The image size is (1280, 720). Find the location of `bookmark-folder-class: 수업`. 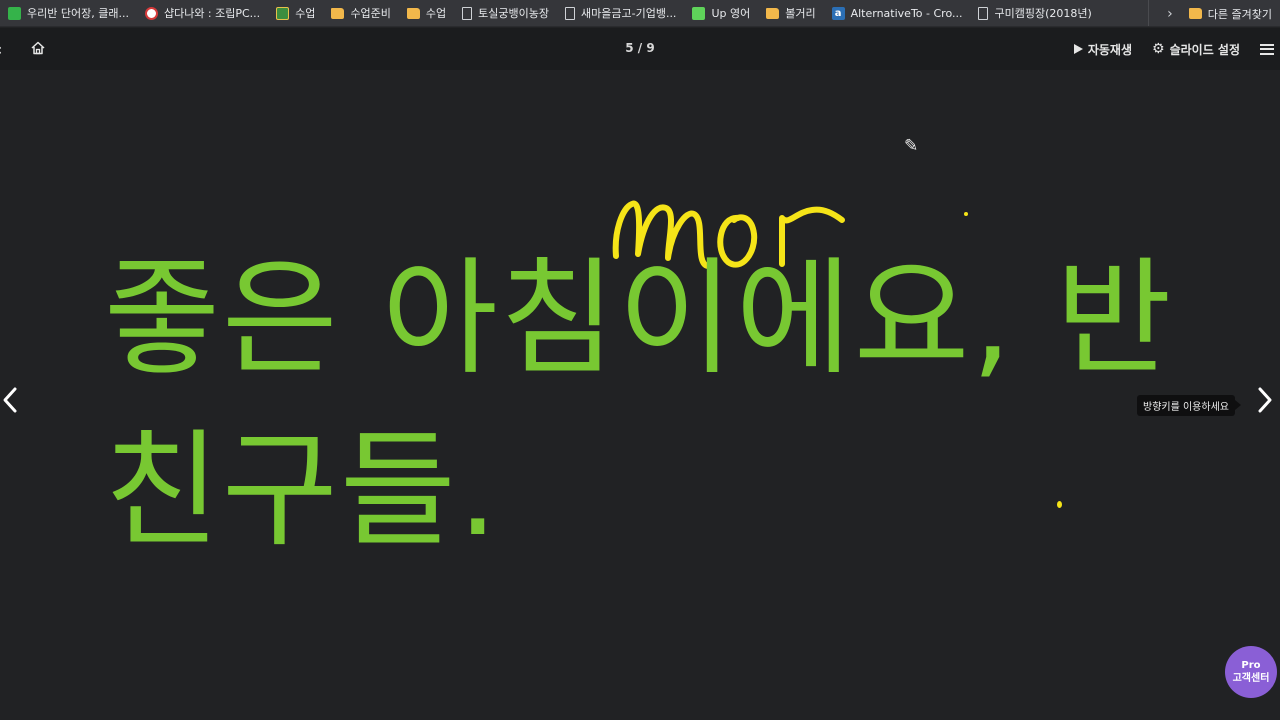

bookmark-folder-class: 수업 is located at coordinates (426, 13).